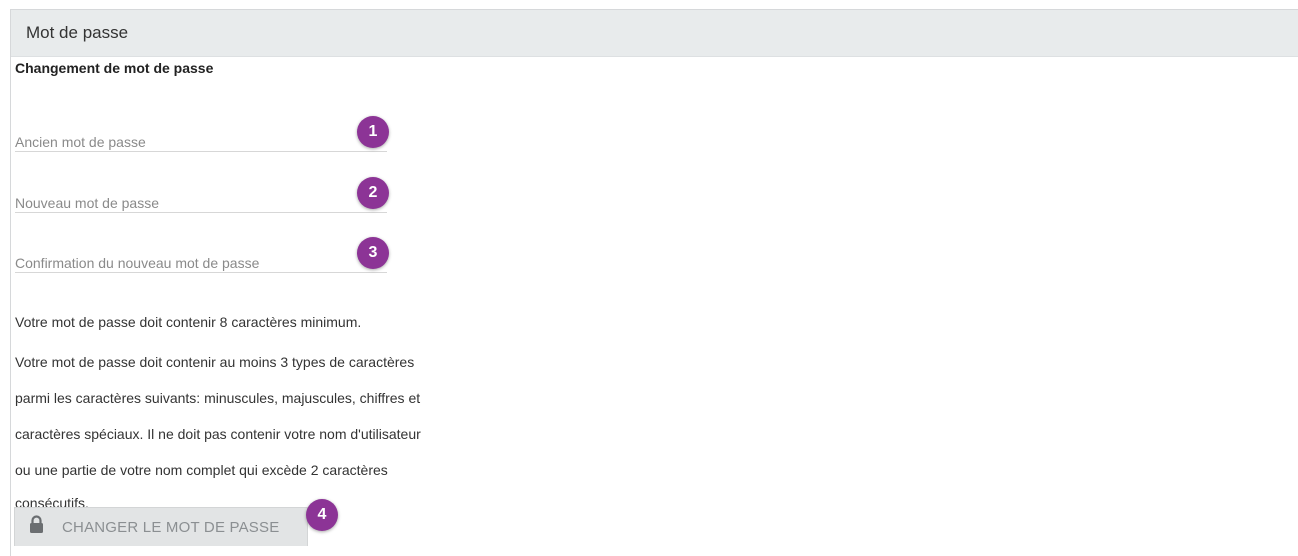 This screenshot has height=556, width=1298. I want to click on old-password-input, so click(201, 138).